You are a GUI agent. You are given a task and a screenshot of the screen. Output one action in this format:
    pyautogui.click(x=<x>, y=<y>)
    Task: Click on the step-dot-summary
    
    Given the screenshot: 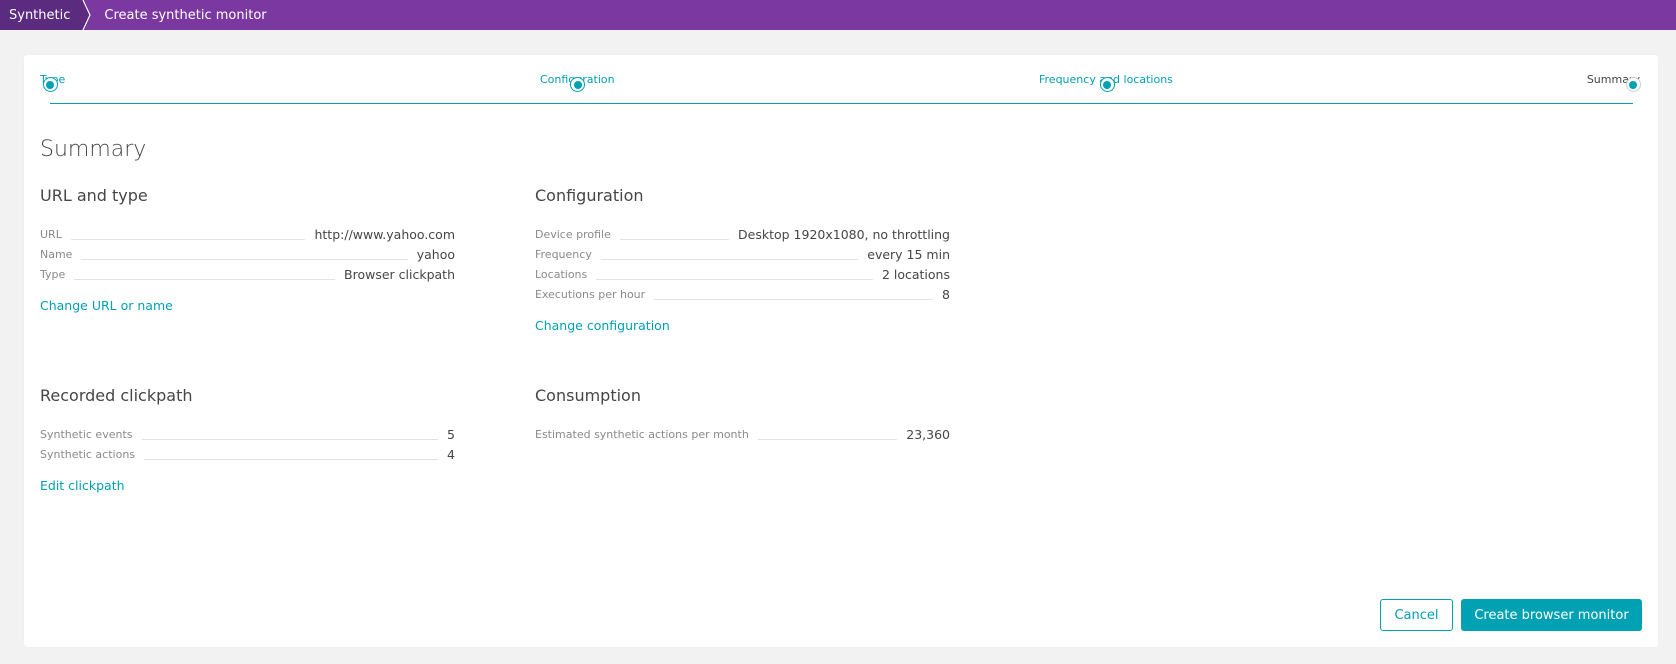 What is the action you would take?
    pyautogui.click(x=1633, y=84)
    